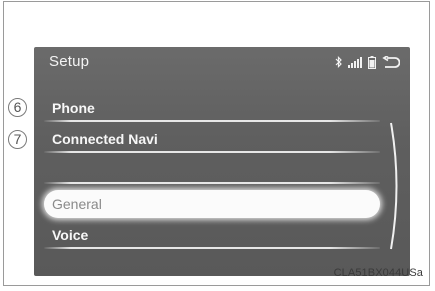  What do you see at coordinates (372, 62) in the screenshot?
I see `battery-icon` at bounding box center [372, 62].